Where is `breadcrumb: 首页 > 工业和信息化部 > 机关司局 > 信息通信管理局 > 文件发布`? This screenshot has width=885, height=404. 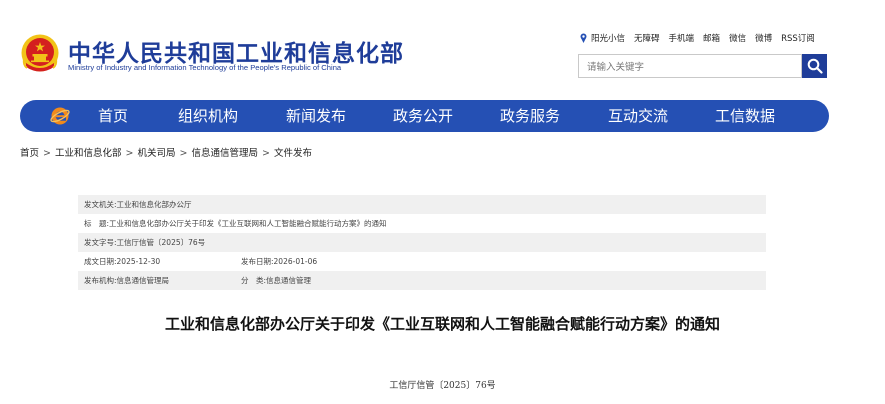
breadcrumb: 首页 > 工业和信息化部 > 机关司局 > 信息通信管理局 > 文件发布 is located at coordinates (166, 153).